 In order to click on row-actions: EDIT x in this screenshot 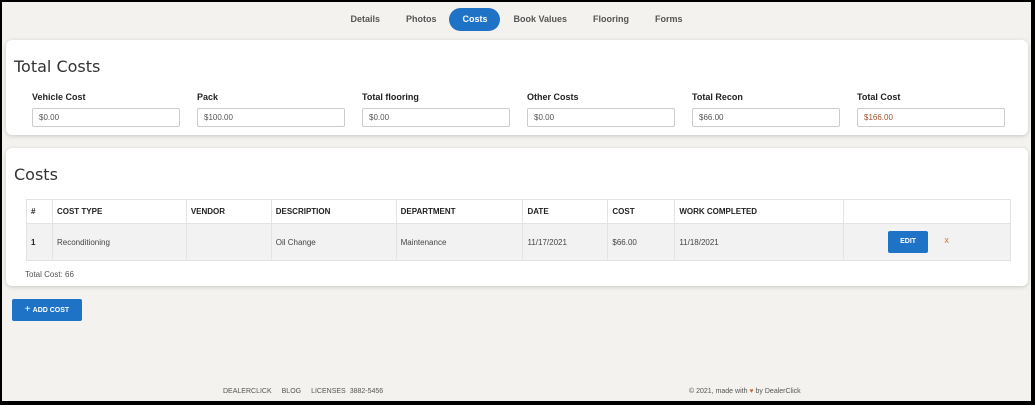, I will do `click(927, 242)`.